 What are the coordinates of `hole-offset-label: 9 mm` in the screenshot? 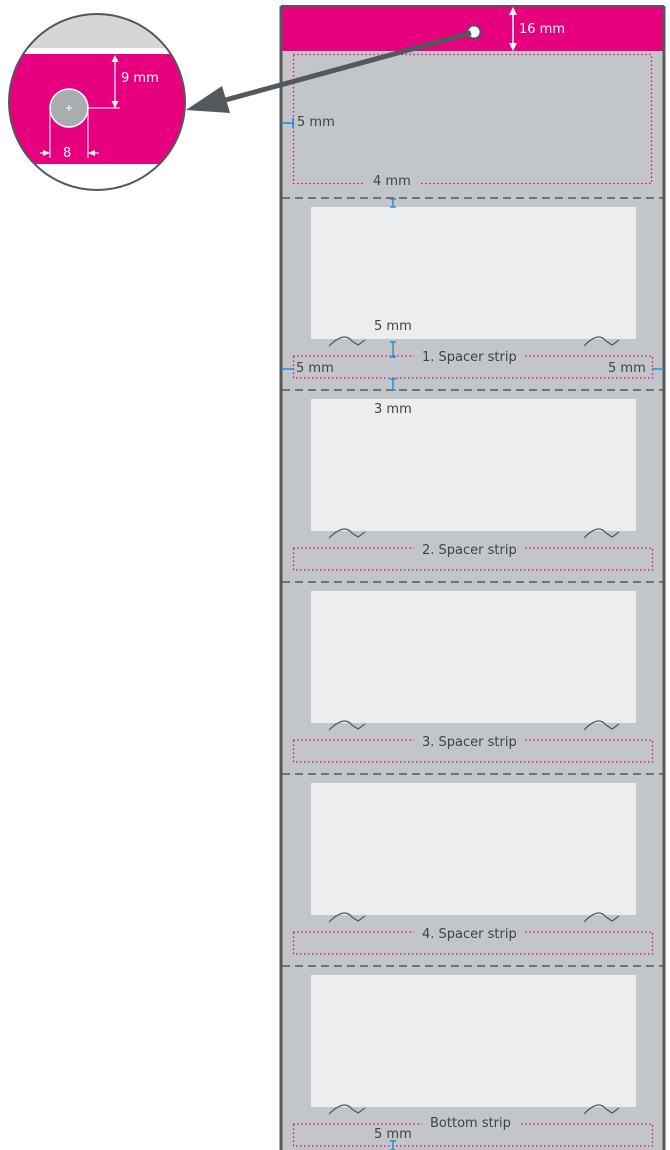 It's located at (140, 78).